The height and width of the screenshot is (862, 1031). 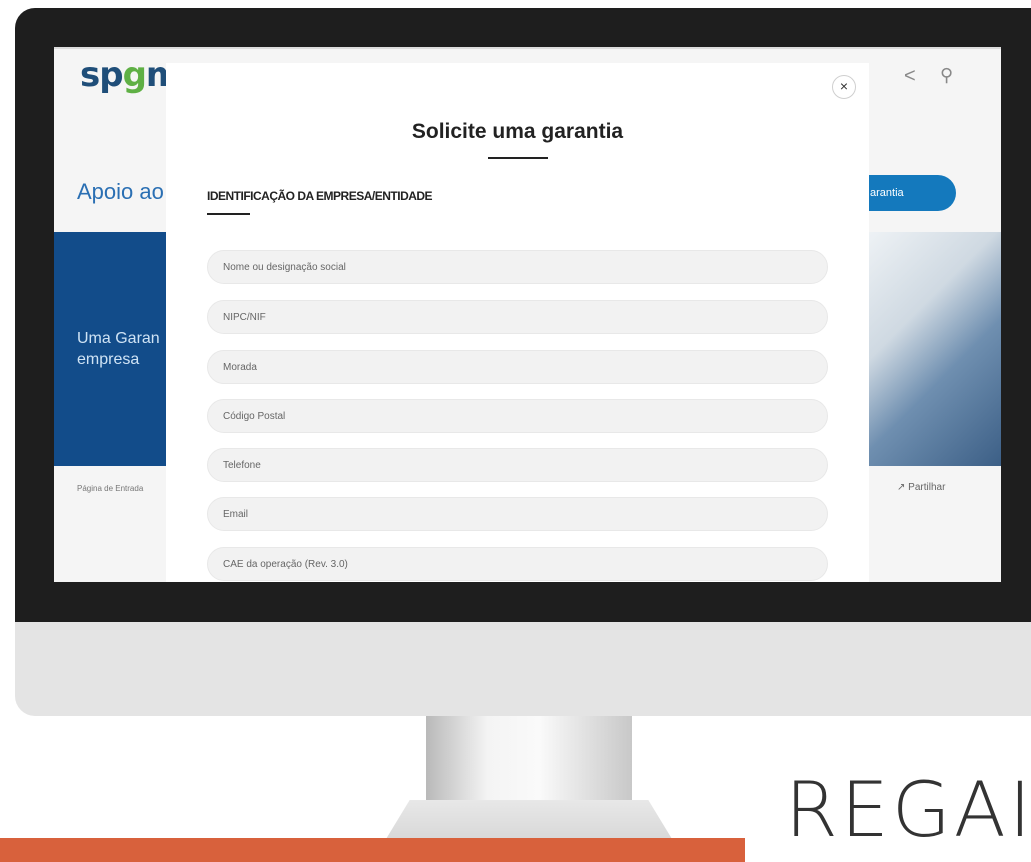 I want to click on email-field, so click(x=517, y=514).